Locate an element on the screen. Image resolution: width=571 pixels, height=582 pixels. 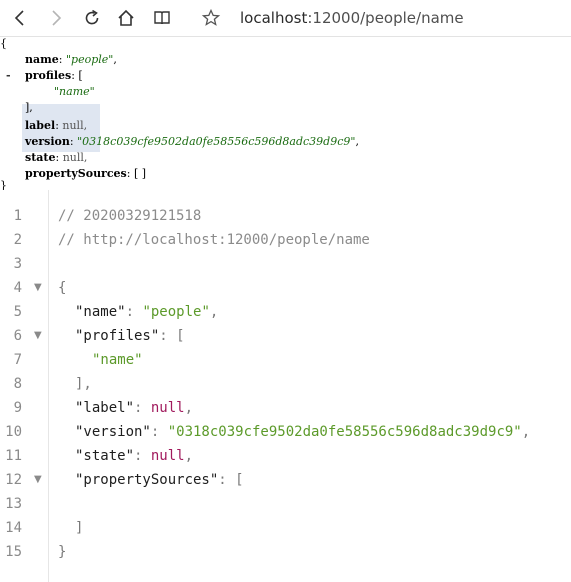
json-row-property-sources: propertySources: [ ] is located at coordinates (86, 173).